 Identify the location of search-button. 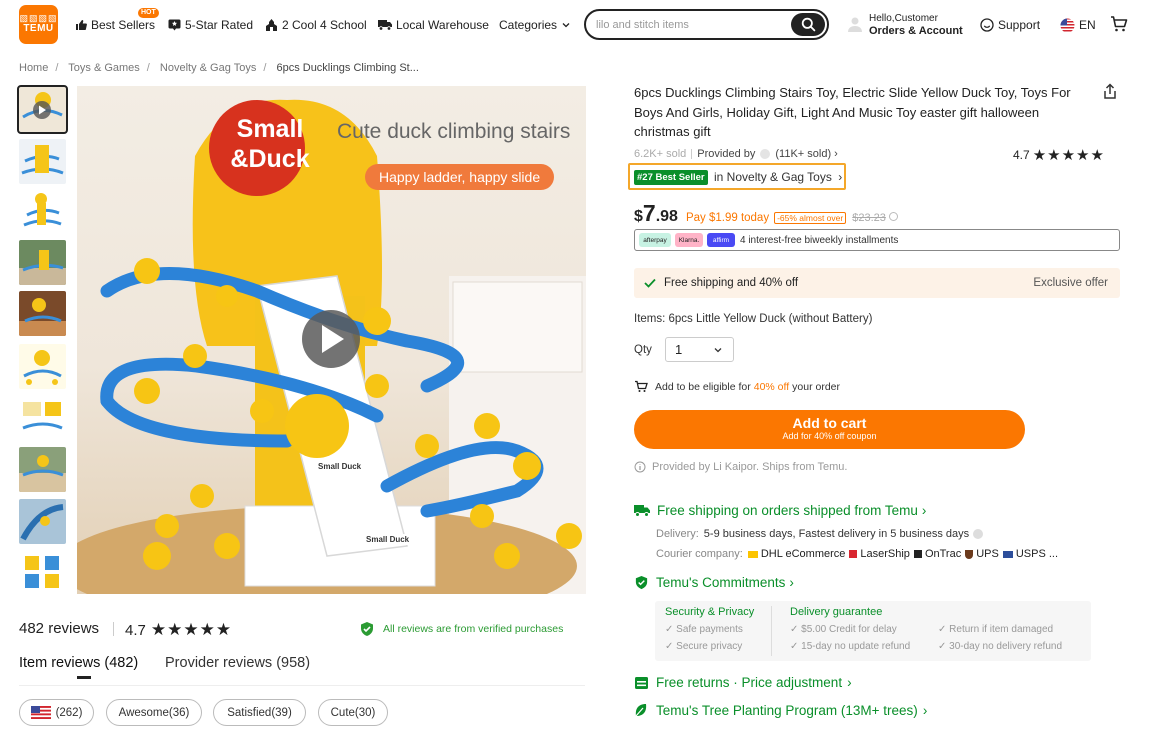
(808, 24).